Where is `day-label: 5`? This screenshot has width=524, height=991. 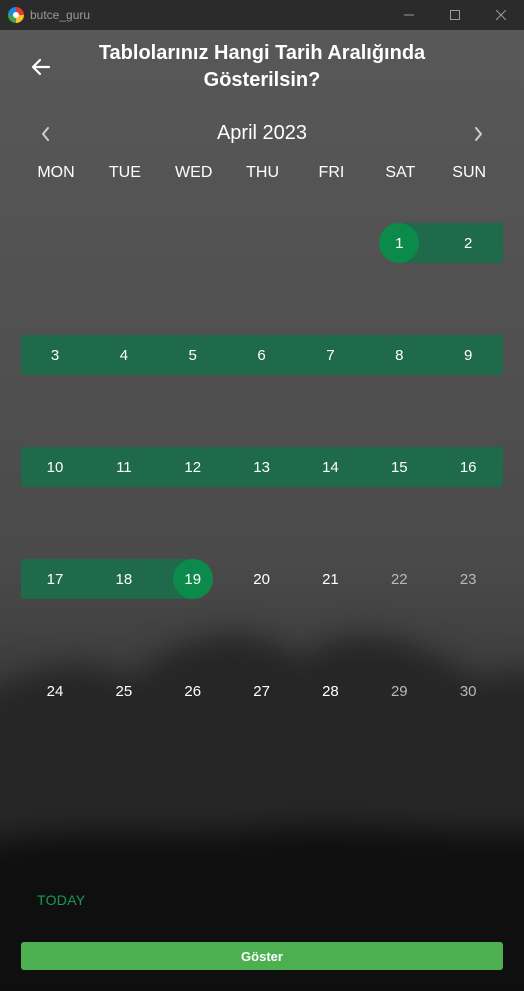 day-label: 5 is located at coordinates (192, 355).